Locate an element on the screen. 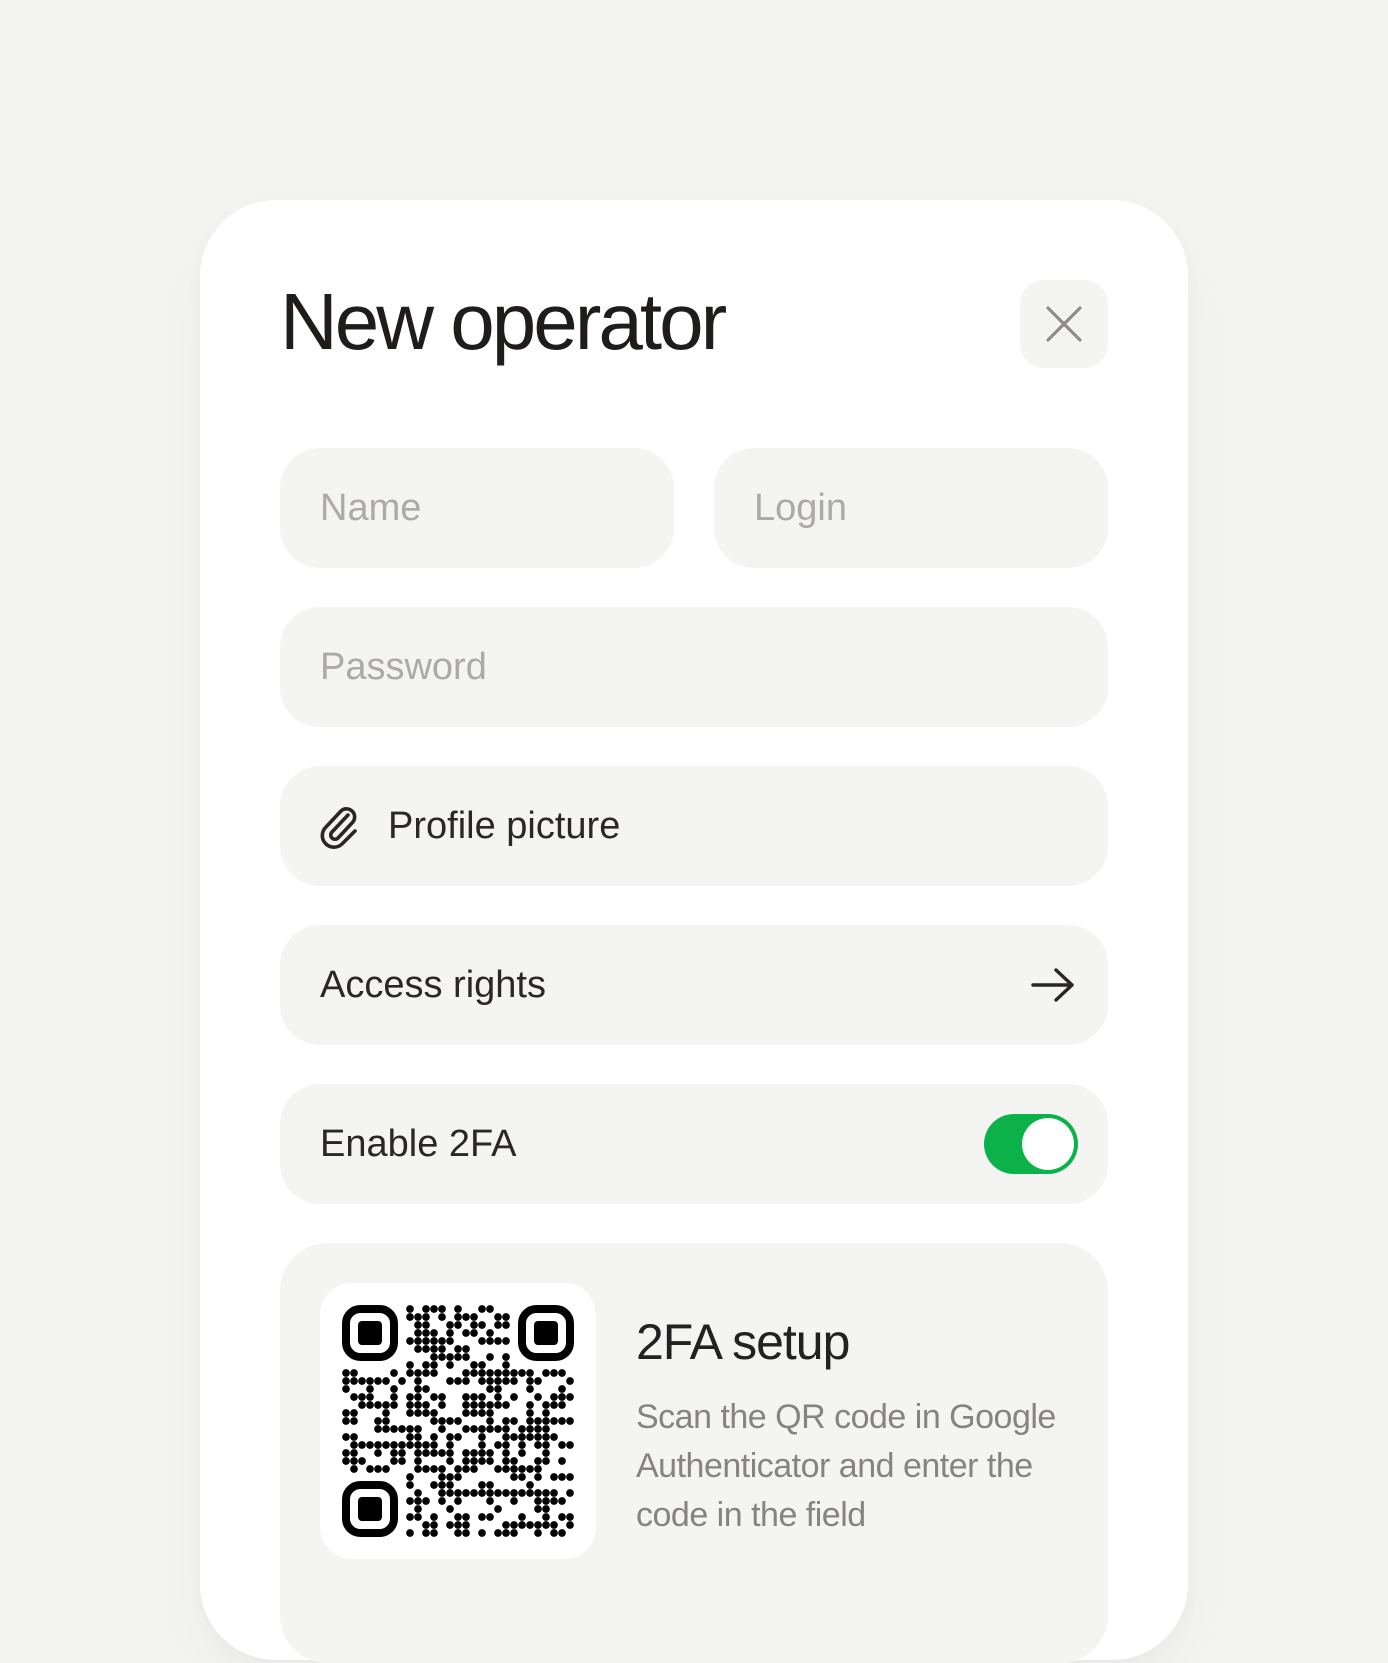  login-field-container is located at coordinates (911, 508).